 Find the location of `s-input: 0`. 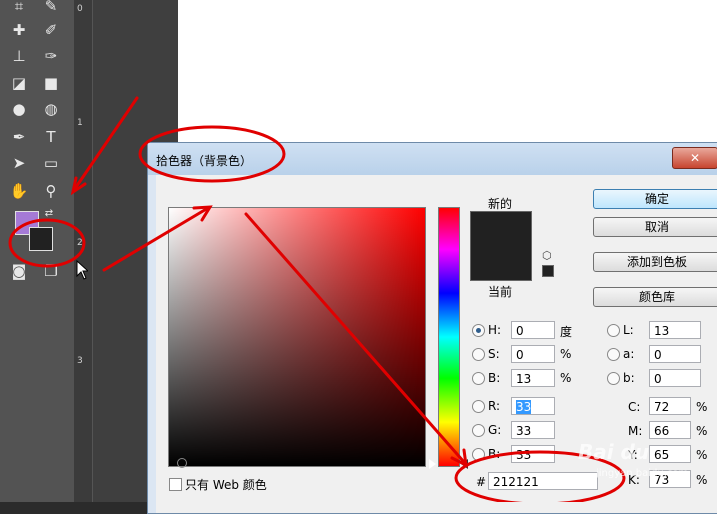

s-input: 0 is located at coordinates (533, 354).